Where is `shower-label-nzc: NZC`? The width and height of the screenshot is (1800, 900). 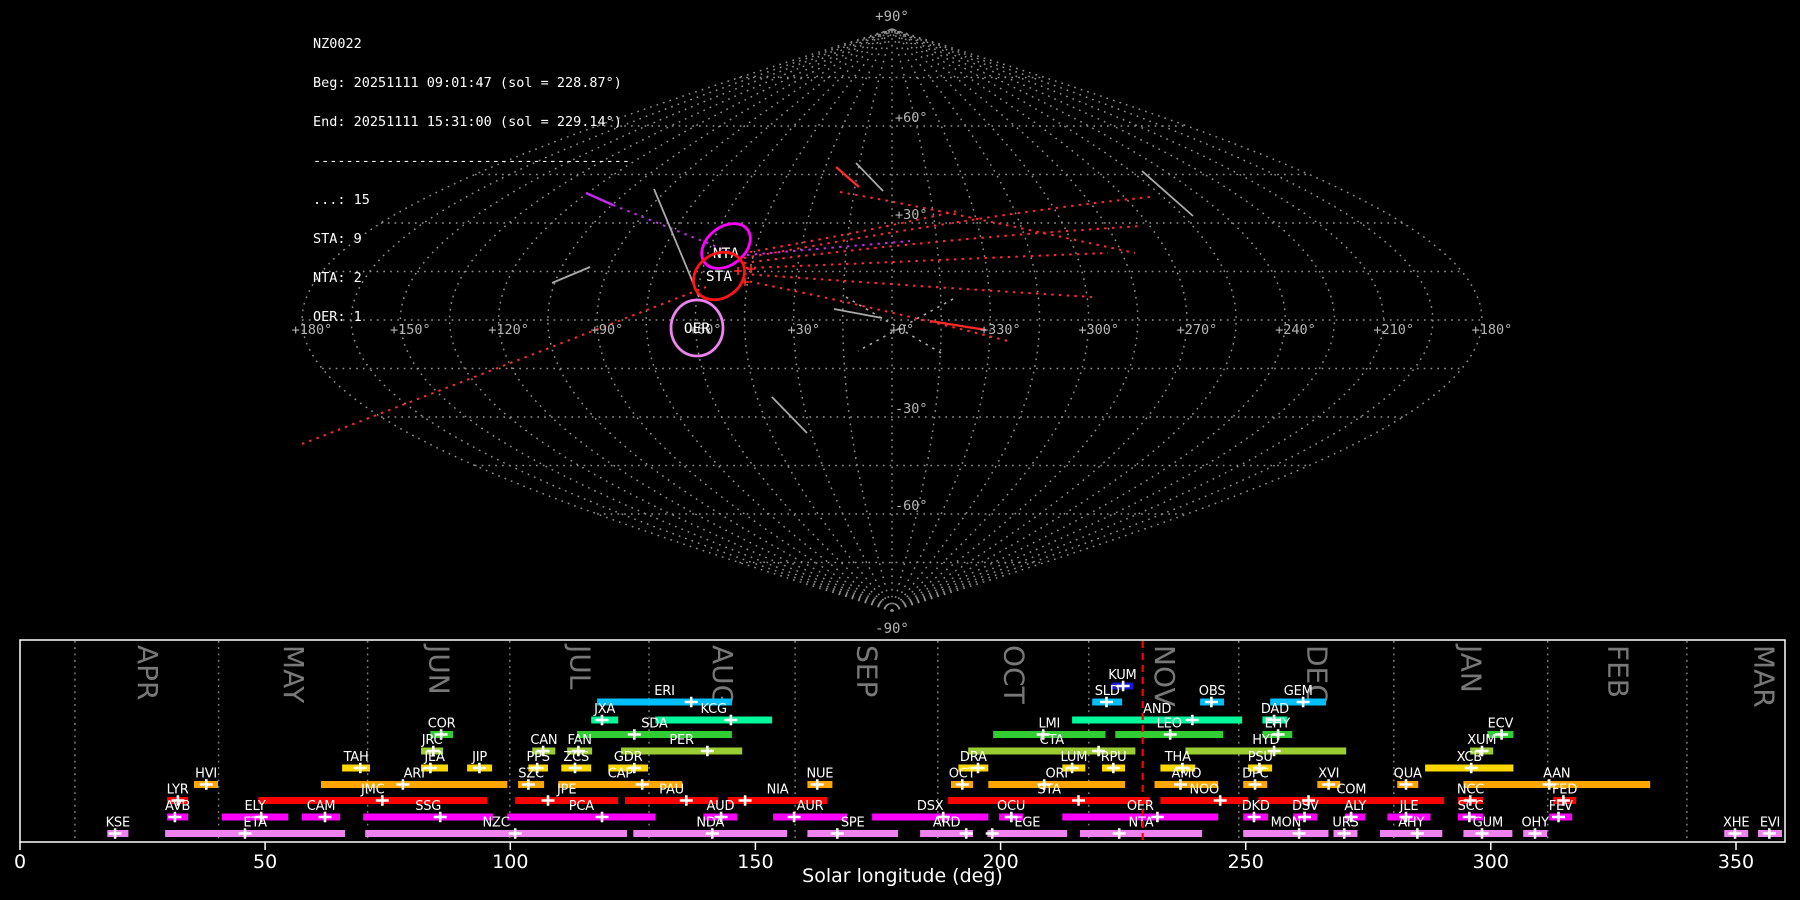 shower-label-nzc: NZC is located at coordinates (496, 823).